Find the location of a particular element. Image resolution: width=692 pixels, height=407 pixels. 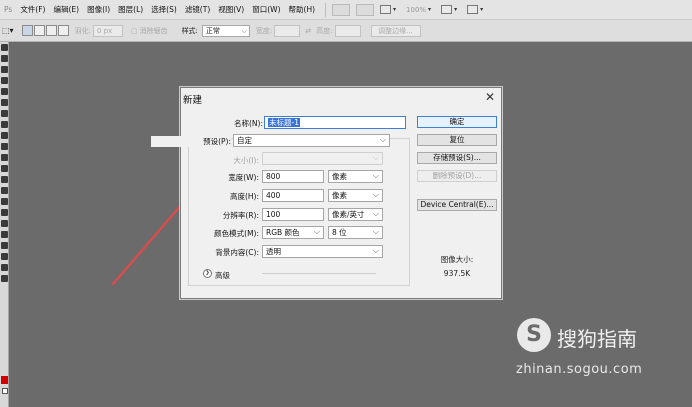

resolution-unit-value: 像素/英寸 is located at coordinates (348, 214).